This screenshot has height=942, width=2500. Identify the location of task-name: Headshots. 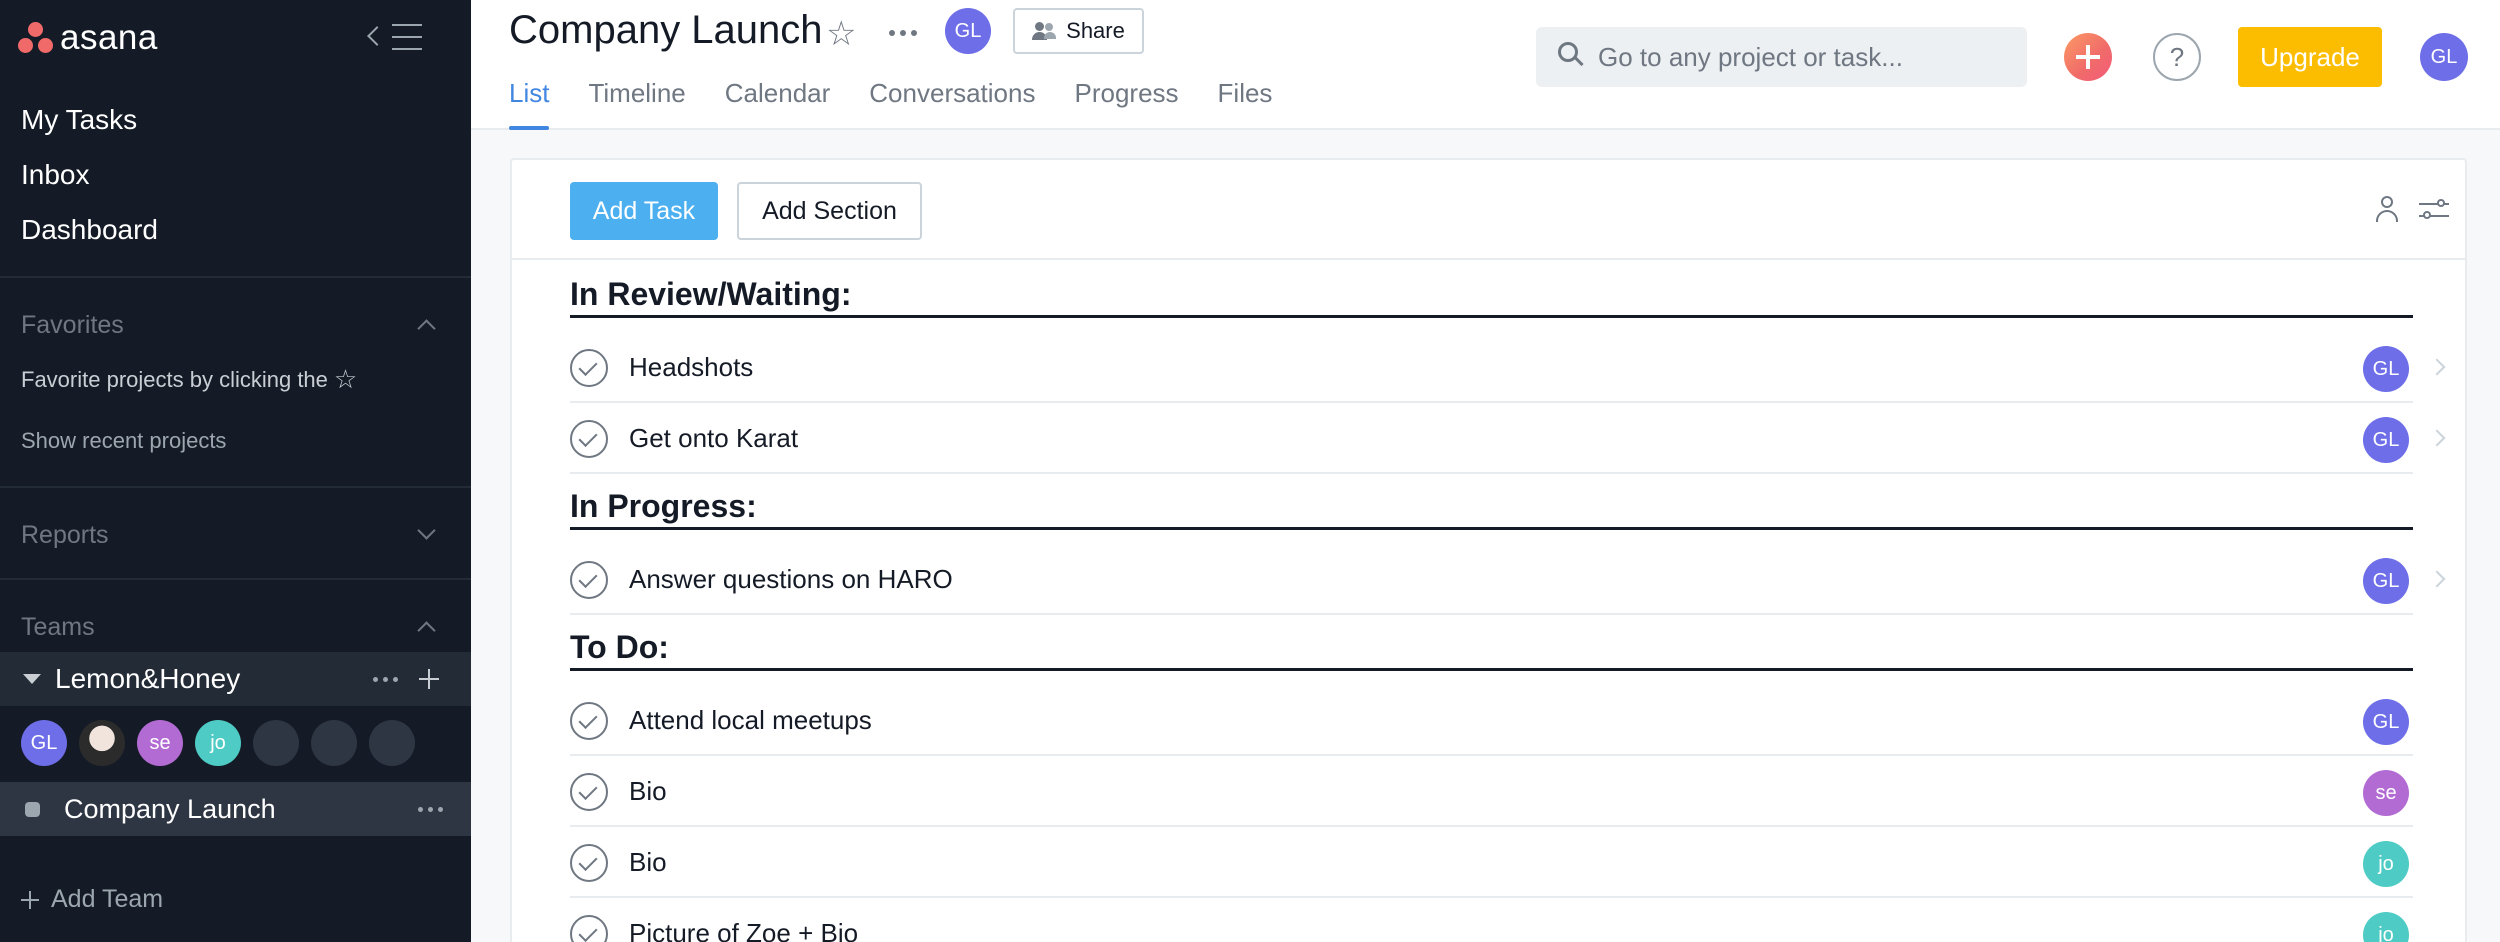
(691, 367).